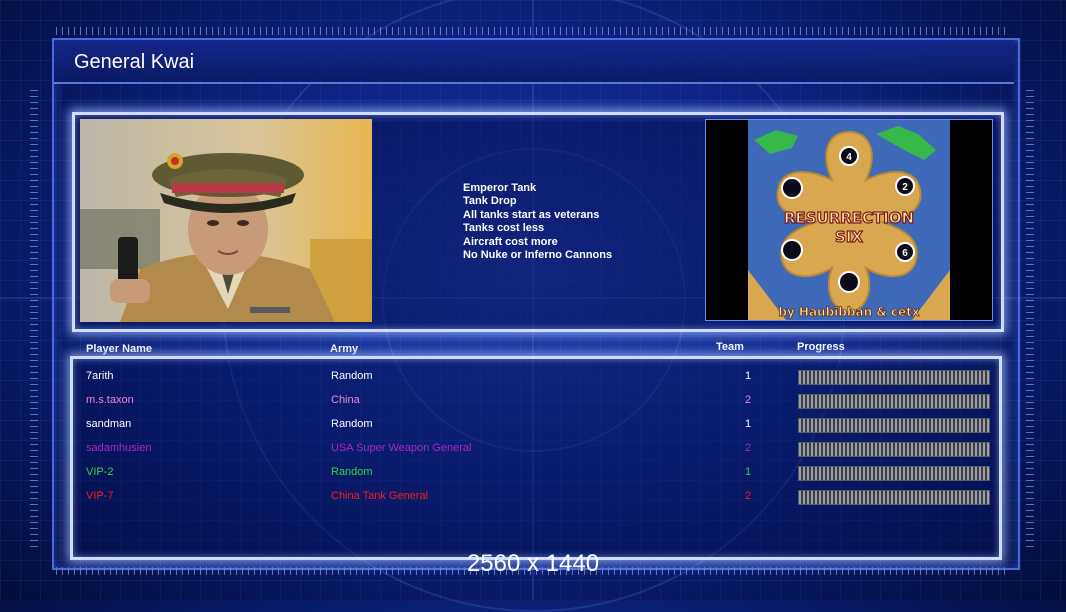  Describe the element at coordinates (536, 496) in the screenshot. I see `player-row: VIP-7 China Tank General 2` at that location.